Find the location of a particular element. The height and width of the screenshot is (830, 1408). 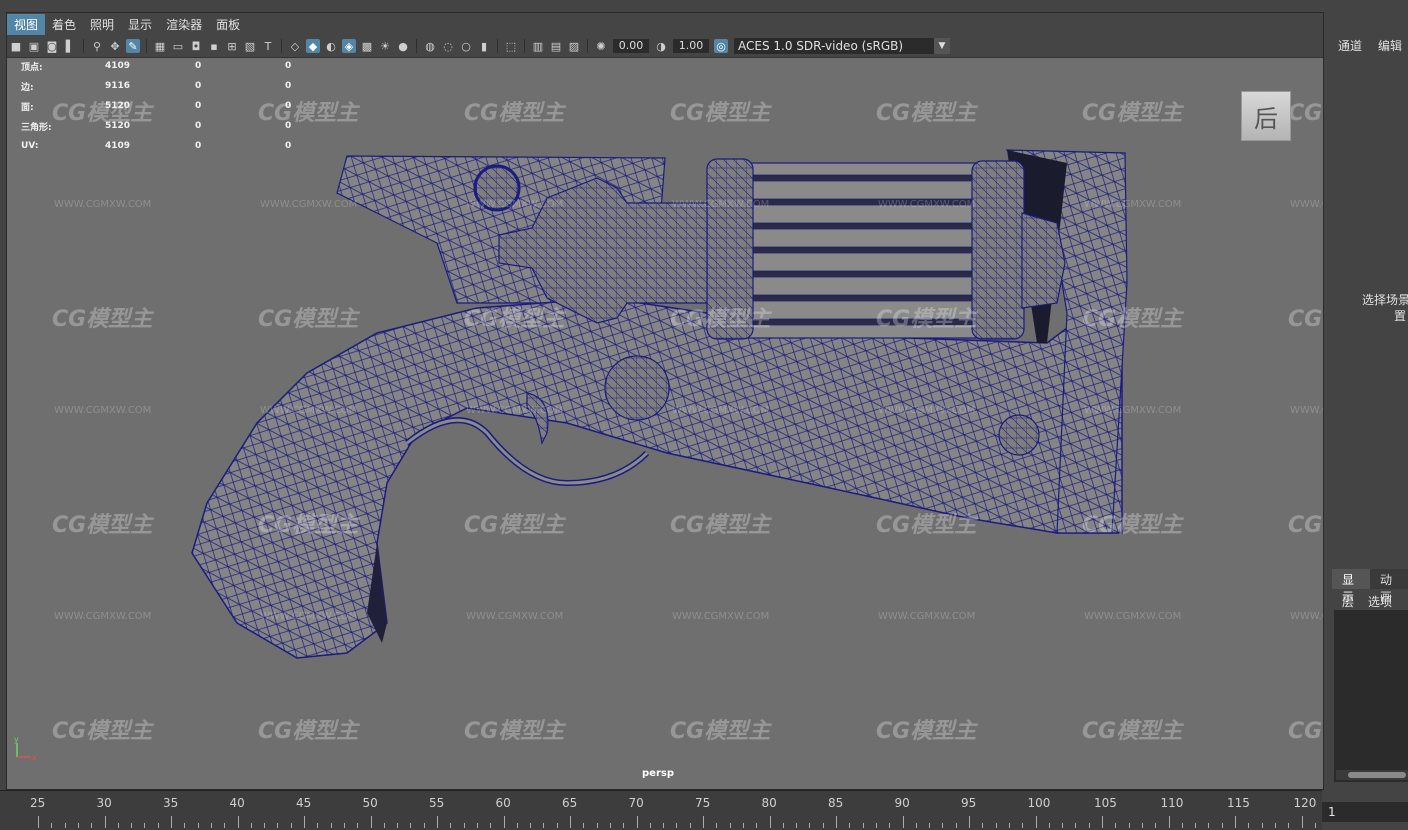

gate-mask-icon: ▪ is located at coordinates (214, 46).